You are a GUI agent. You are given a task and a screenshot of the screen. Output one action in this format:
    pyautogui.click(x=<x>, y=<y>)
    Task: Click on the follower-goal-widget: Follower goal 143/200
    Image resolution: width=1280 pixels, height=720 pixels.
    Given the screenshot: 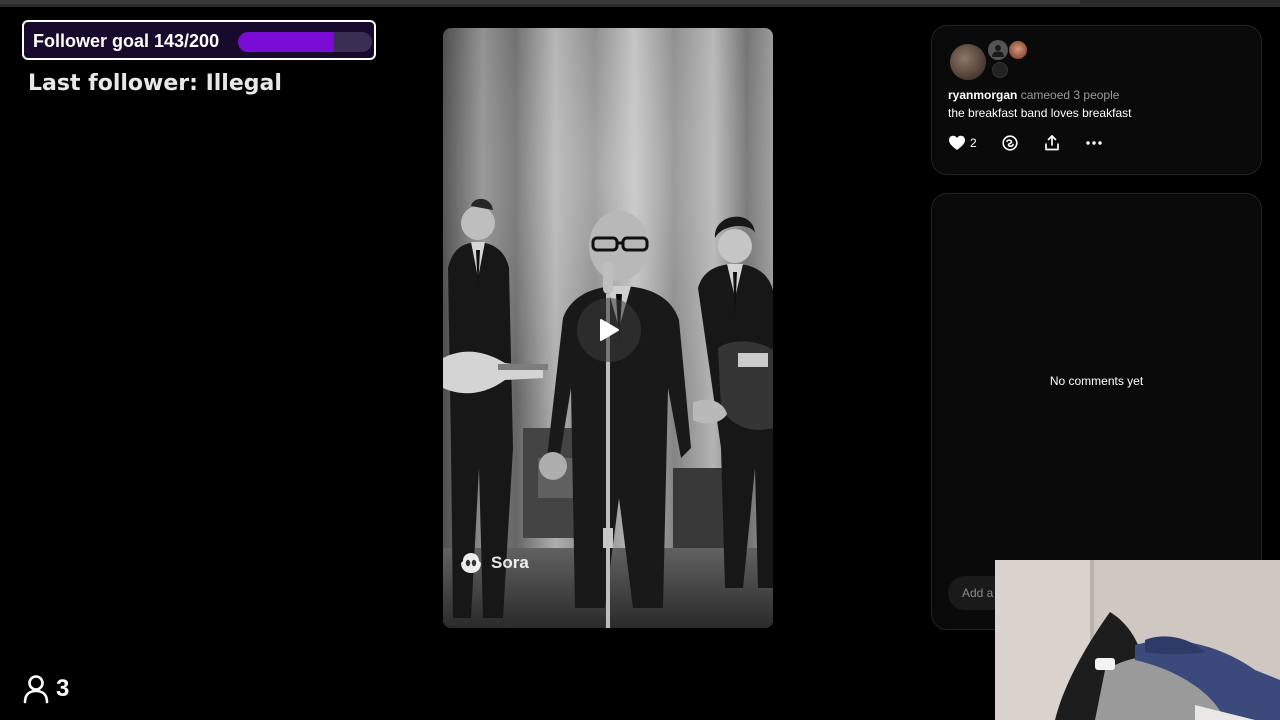 What is the action you would take?
    pyautogui.click(x=199, y=40)
    